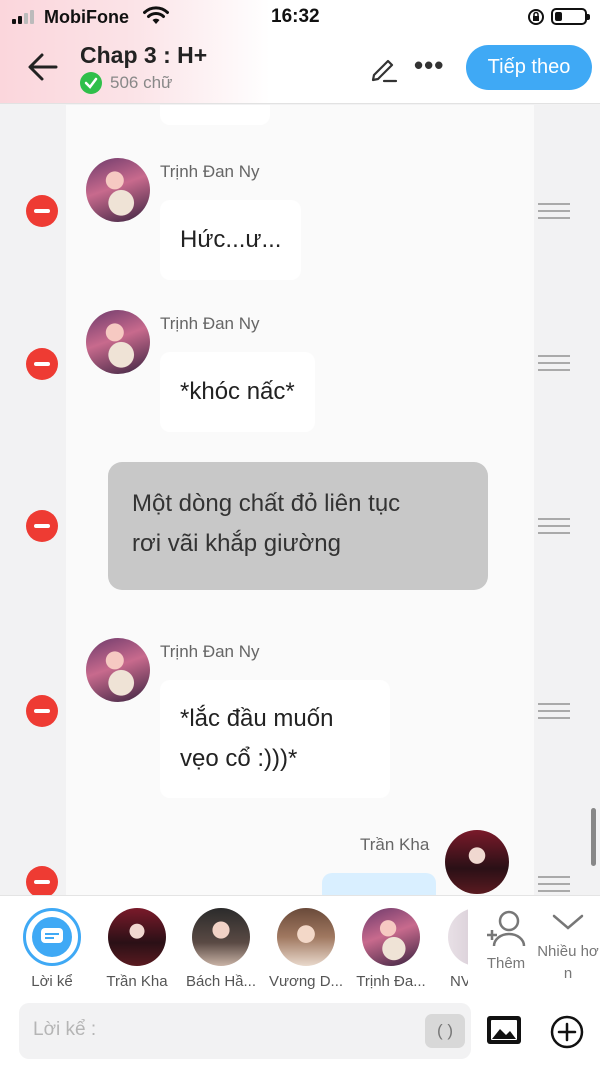  Describe the element at coordinates (91, 83) in the screenshot. I see `checkmark-icon` at that location.